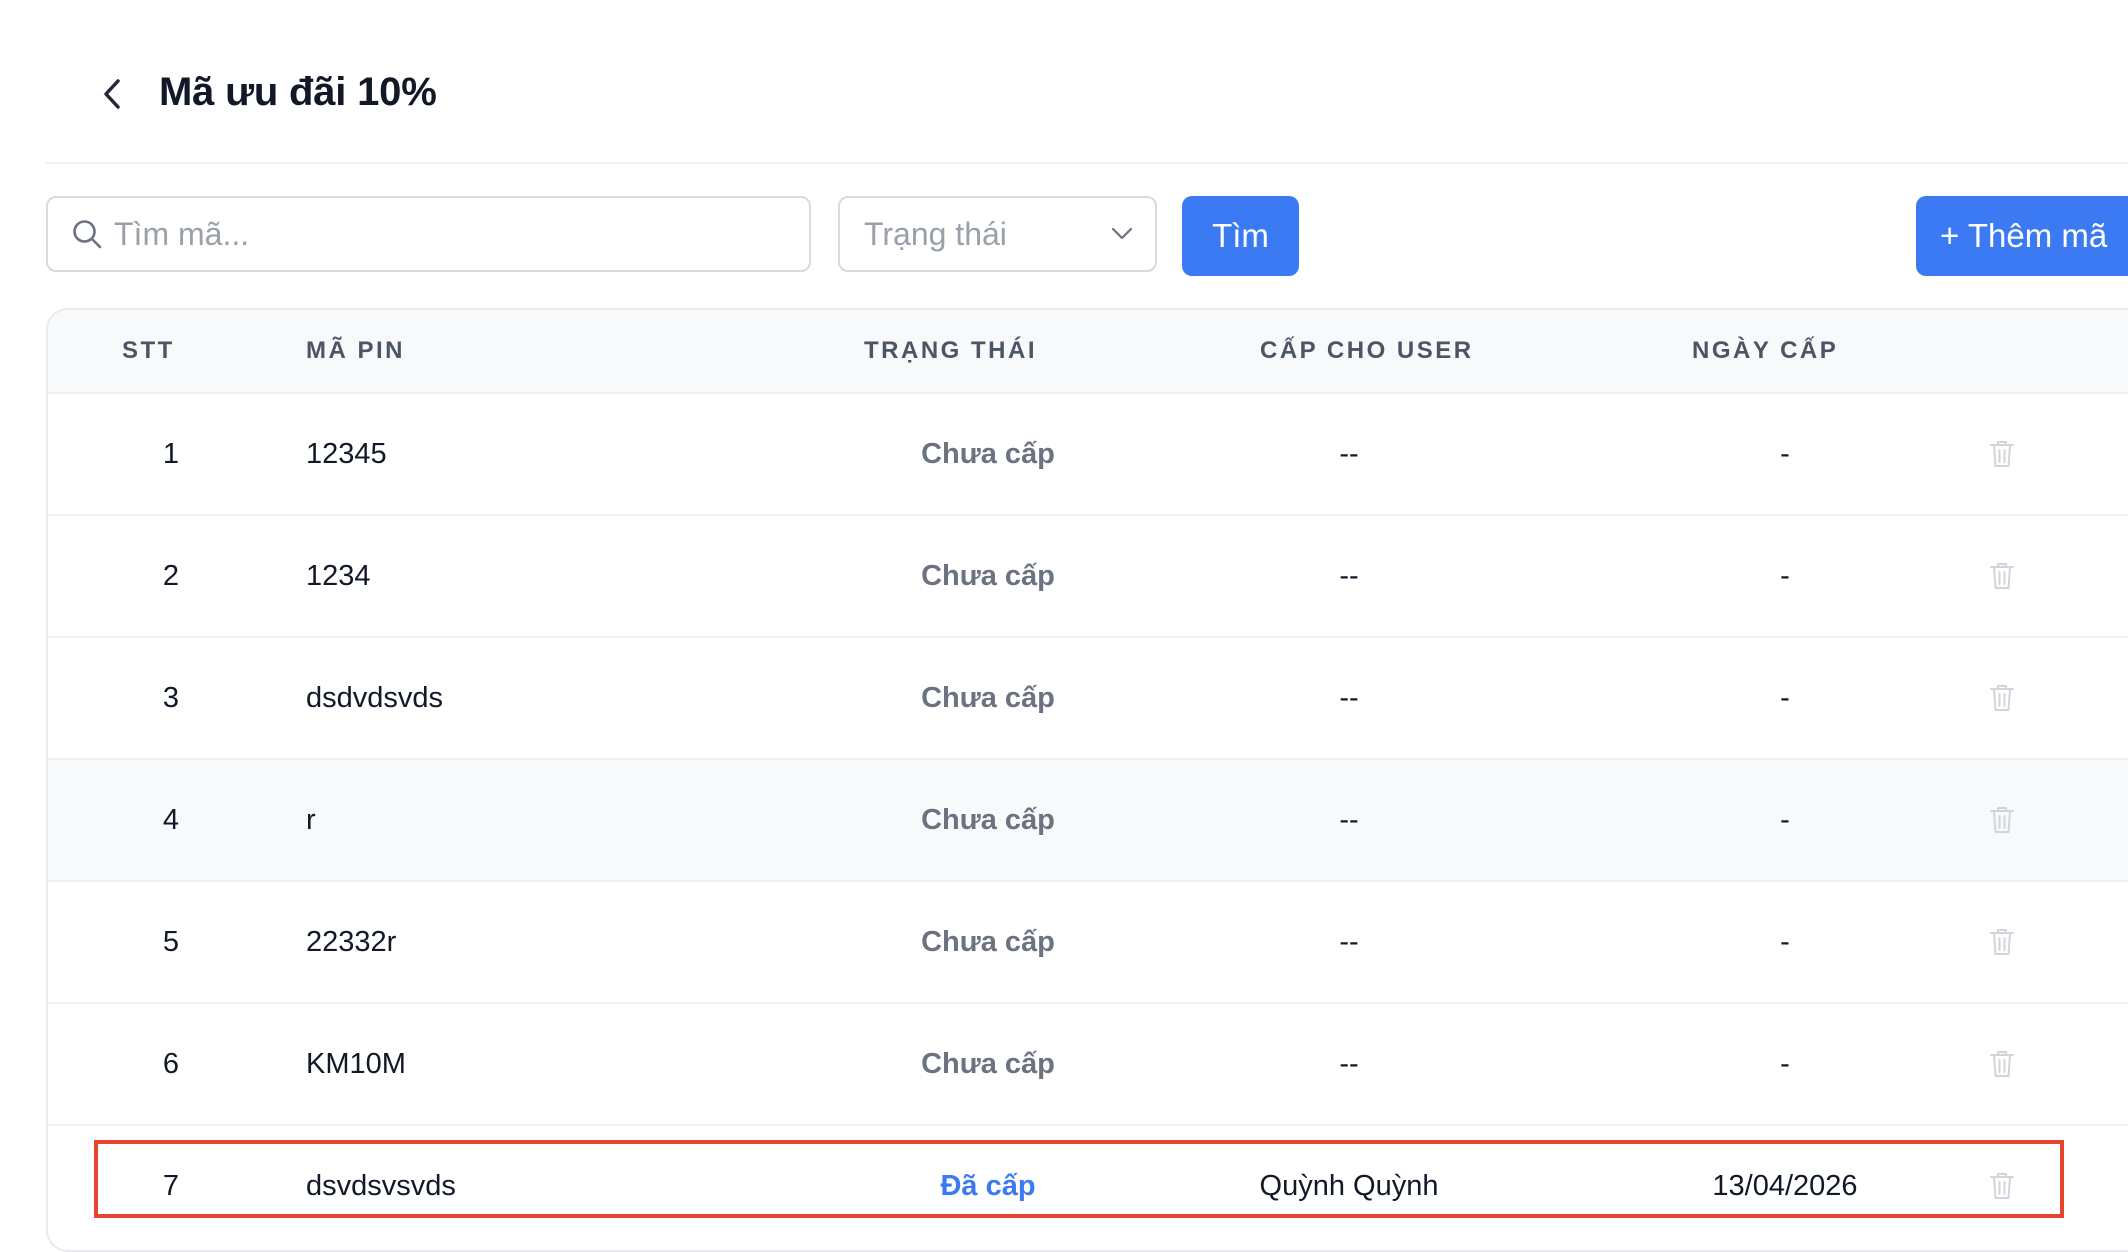 This screenshot has height=1252, width=2128. I want to click on search-button: Tìm, so click(1240, 236).